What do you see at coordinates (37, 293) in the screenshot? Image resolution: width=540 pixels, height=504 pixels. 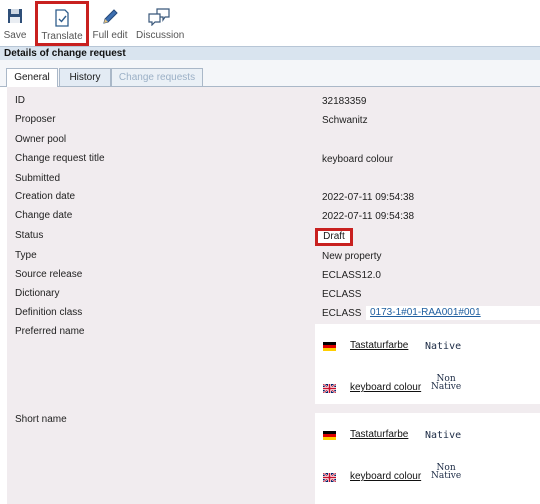 I see `dictionary-label: Dictionary` at bounding box center [37, 293].